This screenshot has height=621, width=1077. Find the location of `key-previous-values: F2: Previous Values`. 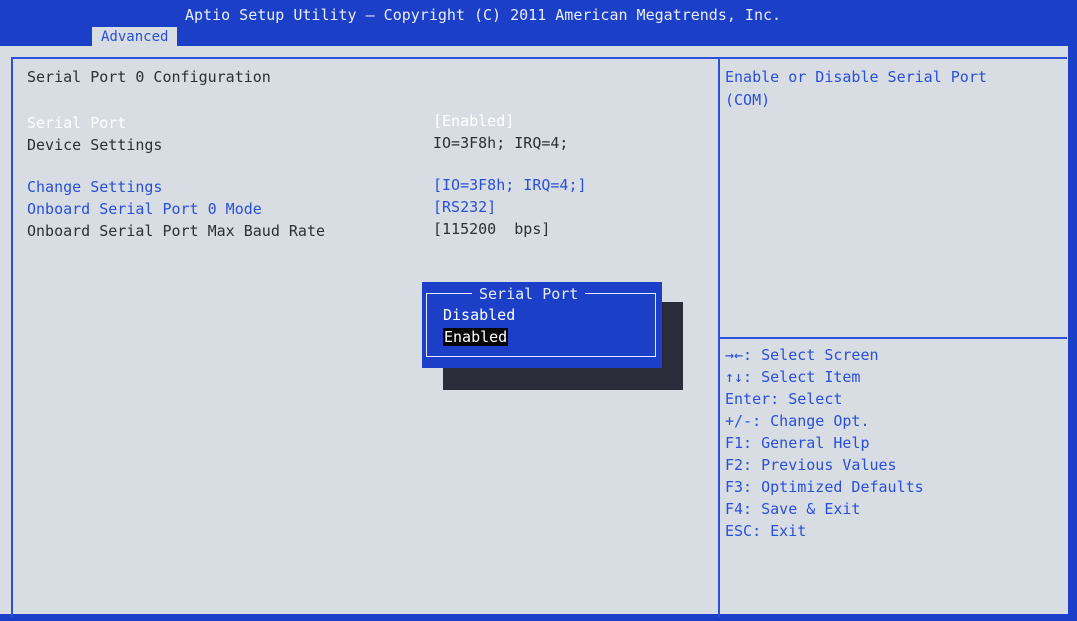

key-previous-values: F2: Previous Values is located at coordinates (811, 465).